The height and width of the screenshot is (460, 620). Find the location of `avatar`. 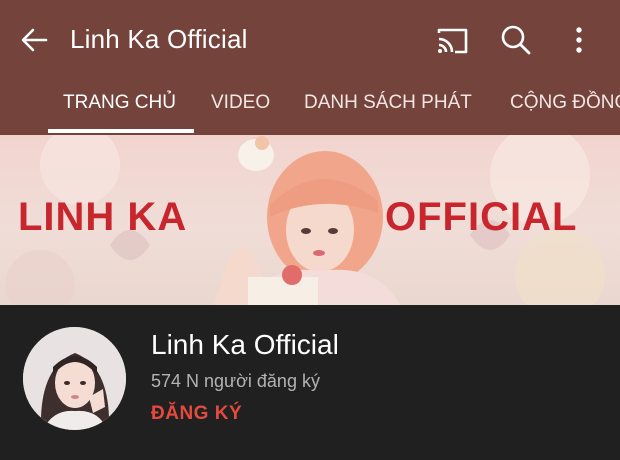

avatar is located at coordinates (74, 378).